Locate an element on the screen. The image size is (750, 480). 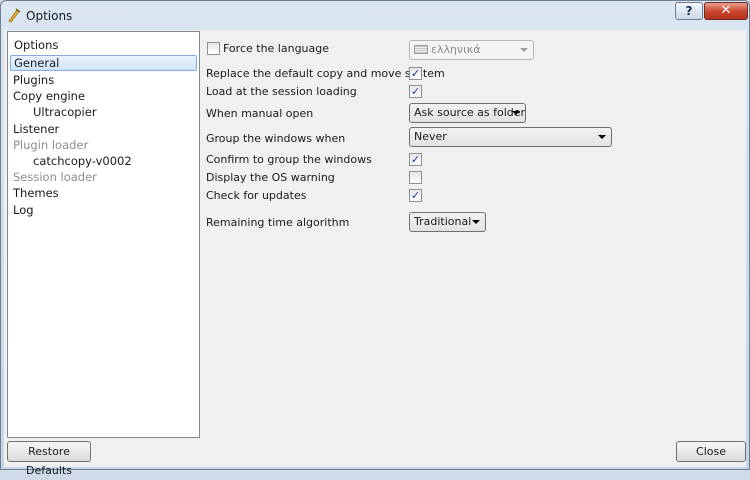
manual-open-select: Ask source as folder is located at coordinates (467, 113).